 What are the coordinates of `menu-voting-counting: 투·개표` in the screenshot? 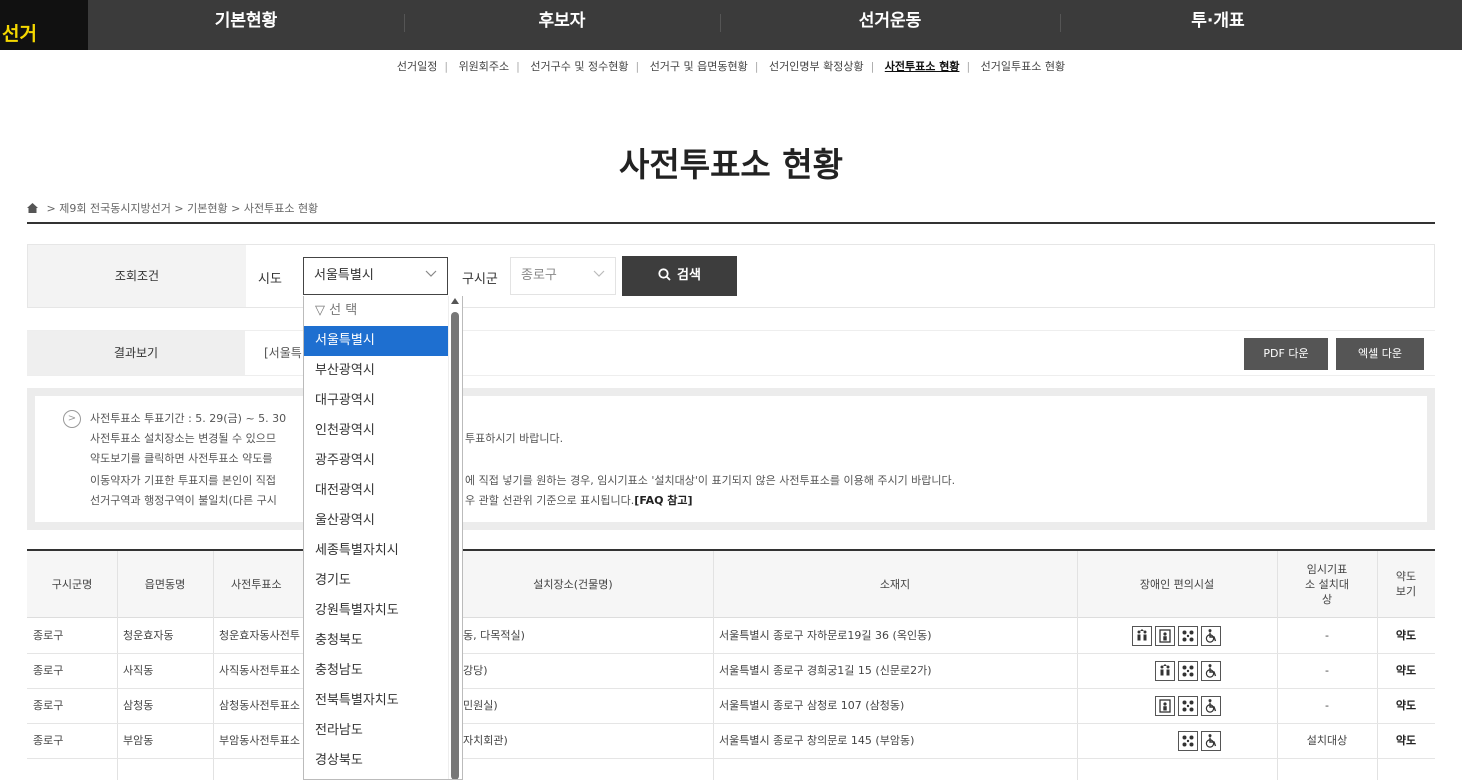 It's located at (1218, 25).